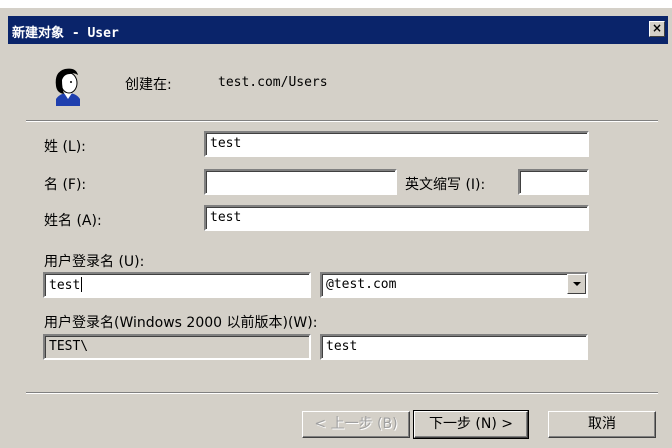  Describe the element at coordinates (65, 33) in the screenshot. I see `window-title: 新建对象 - User` at that location.